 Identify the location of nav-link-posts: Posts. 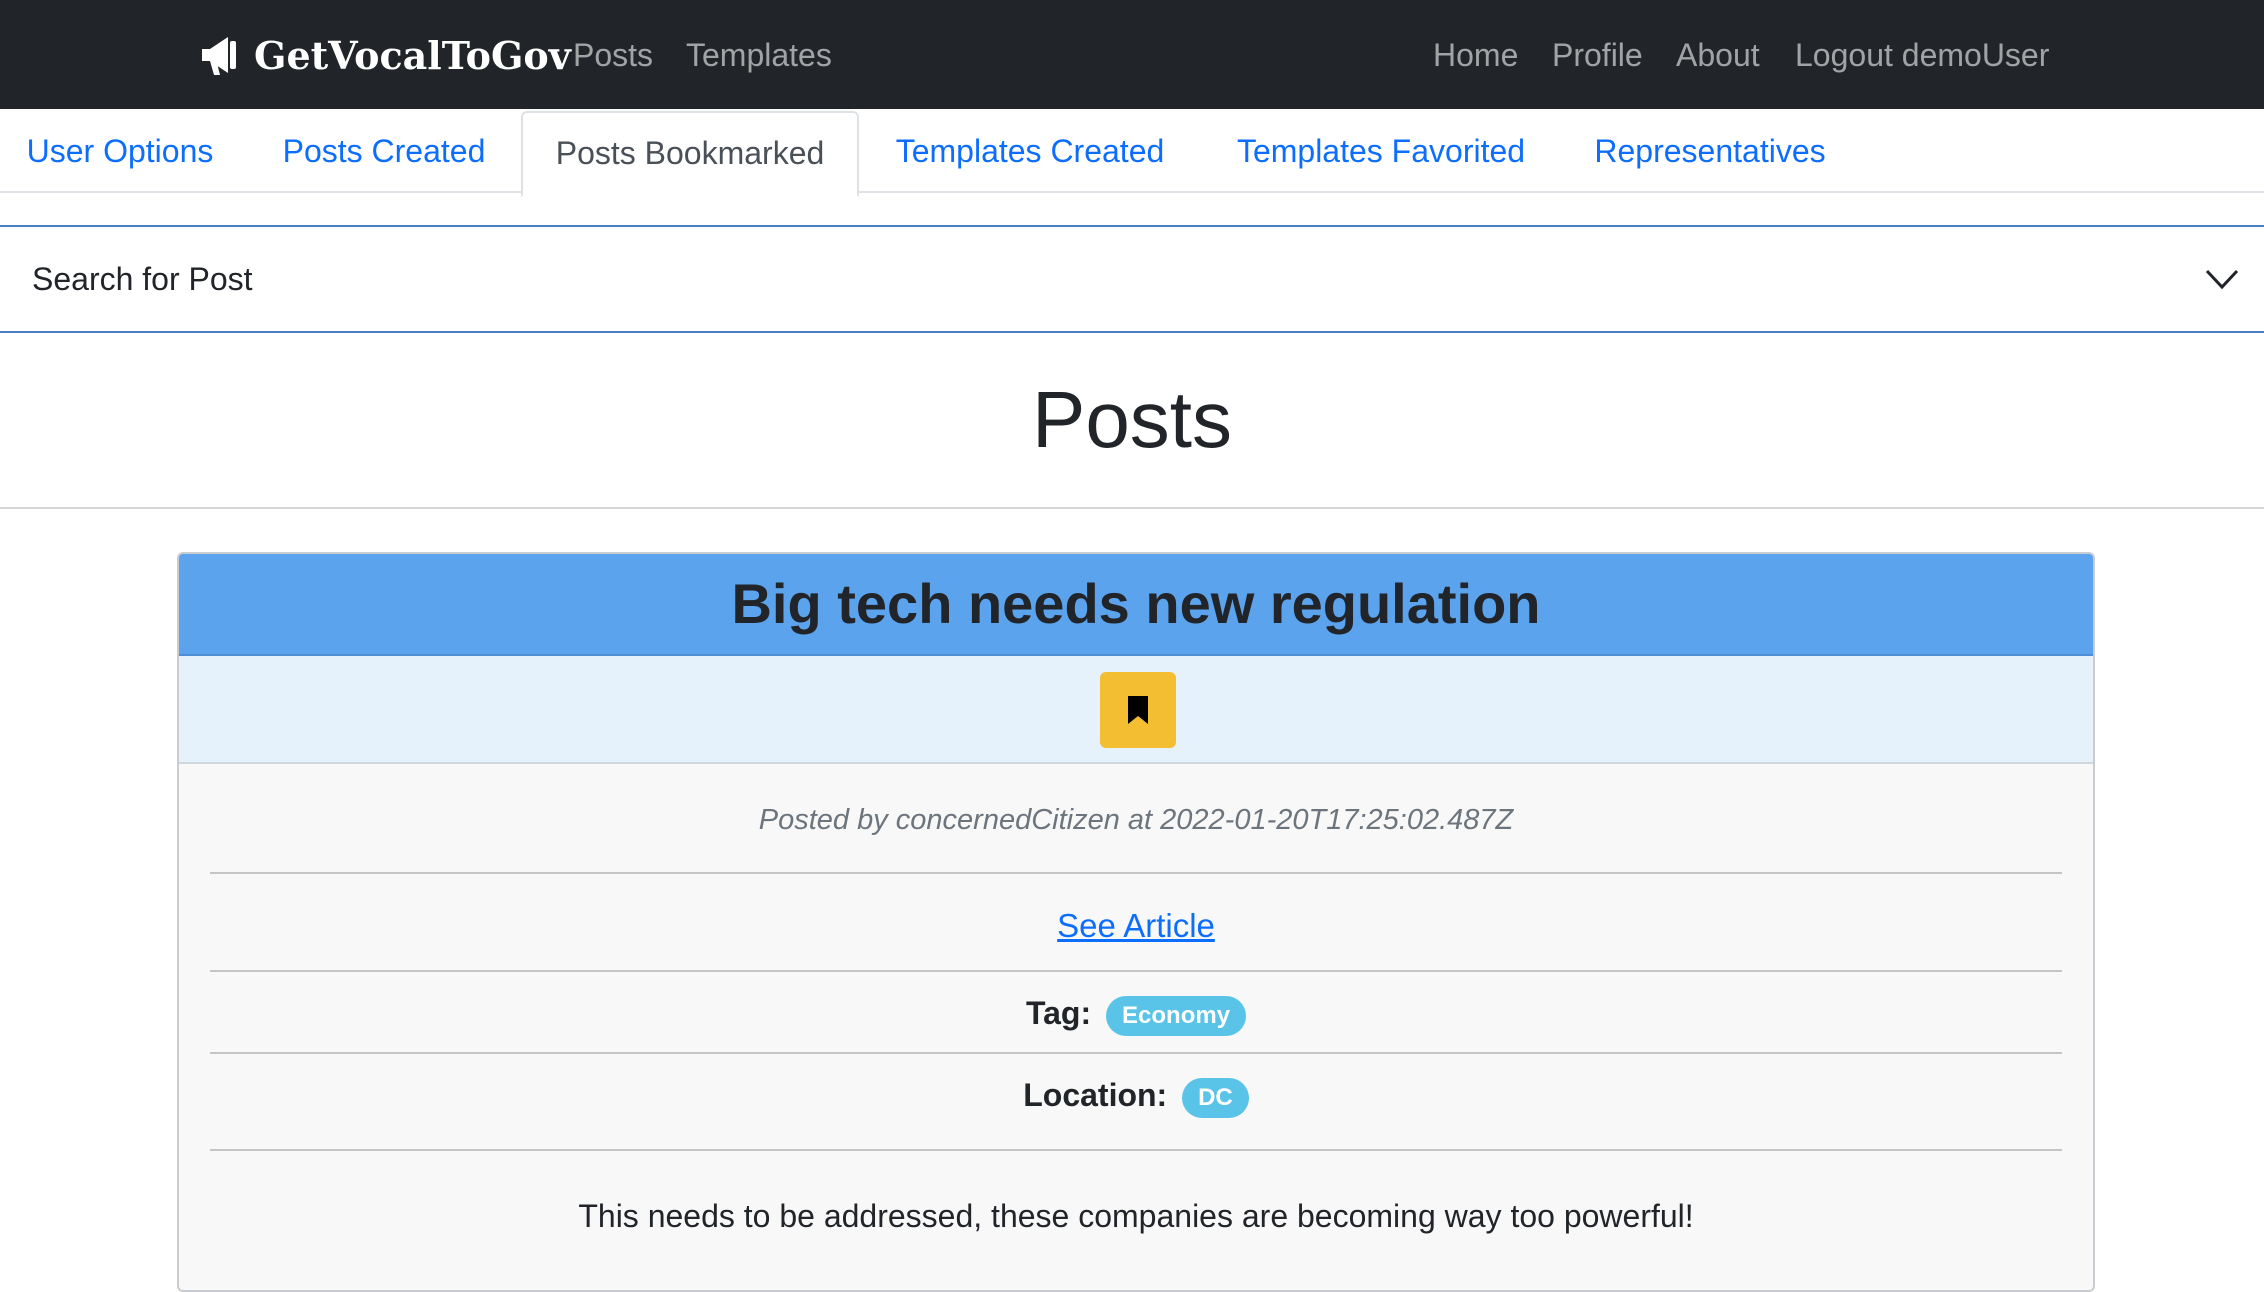
(613, 55).